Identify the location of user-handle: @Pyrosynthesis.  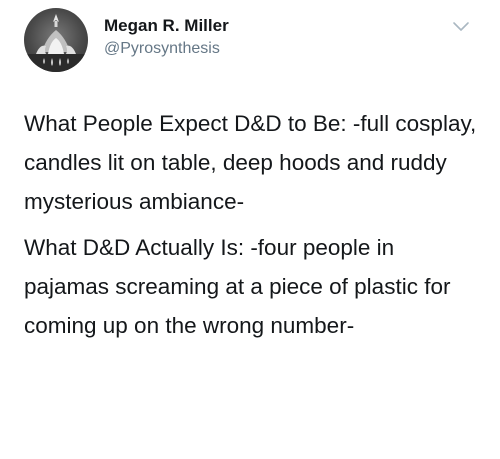
(162, 49).